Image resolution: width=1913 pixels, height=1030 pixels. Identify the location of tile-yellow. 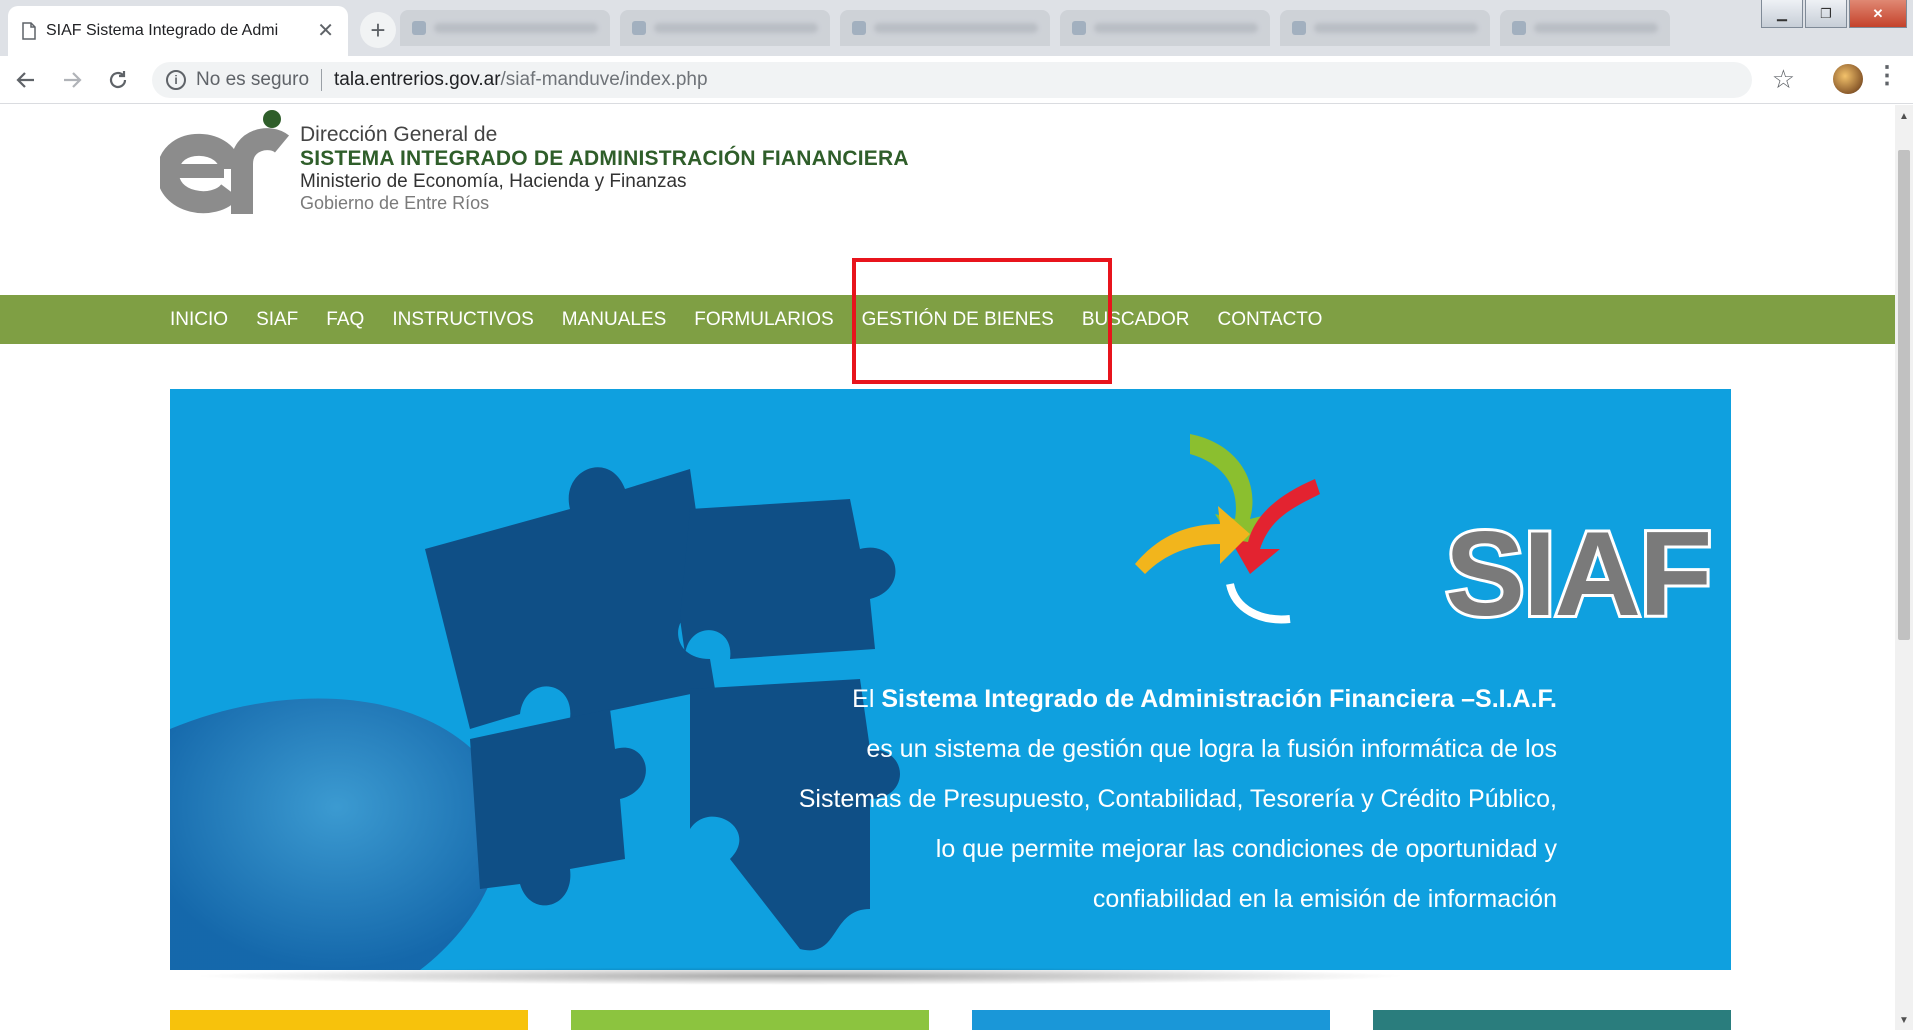
(349, 1020).